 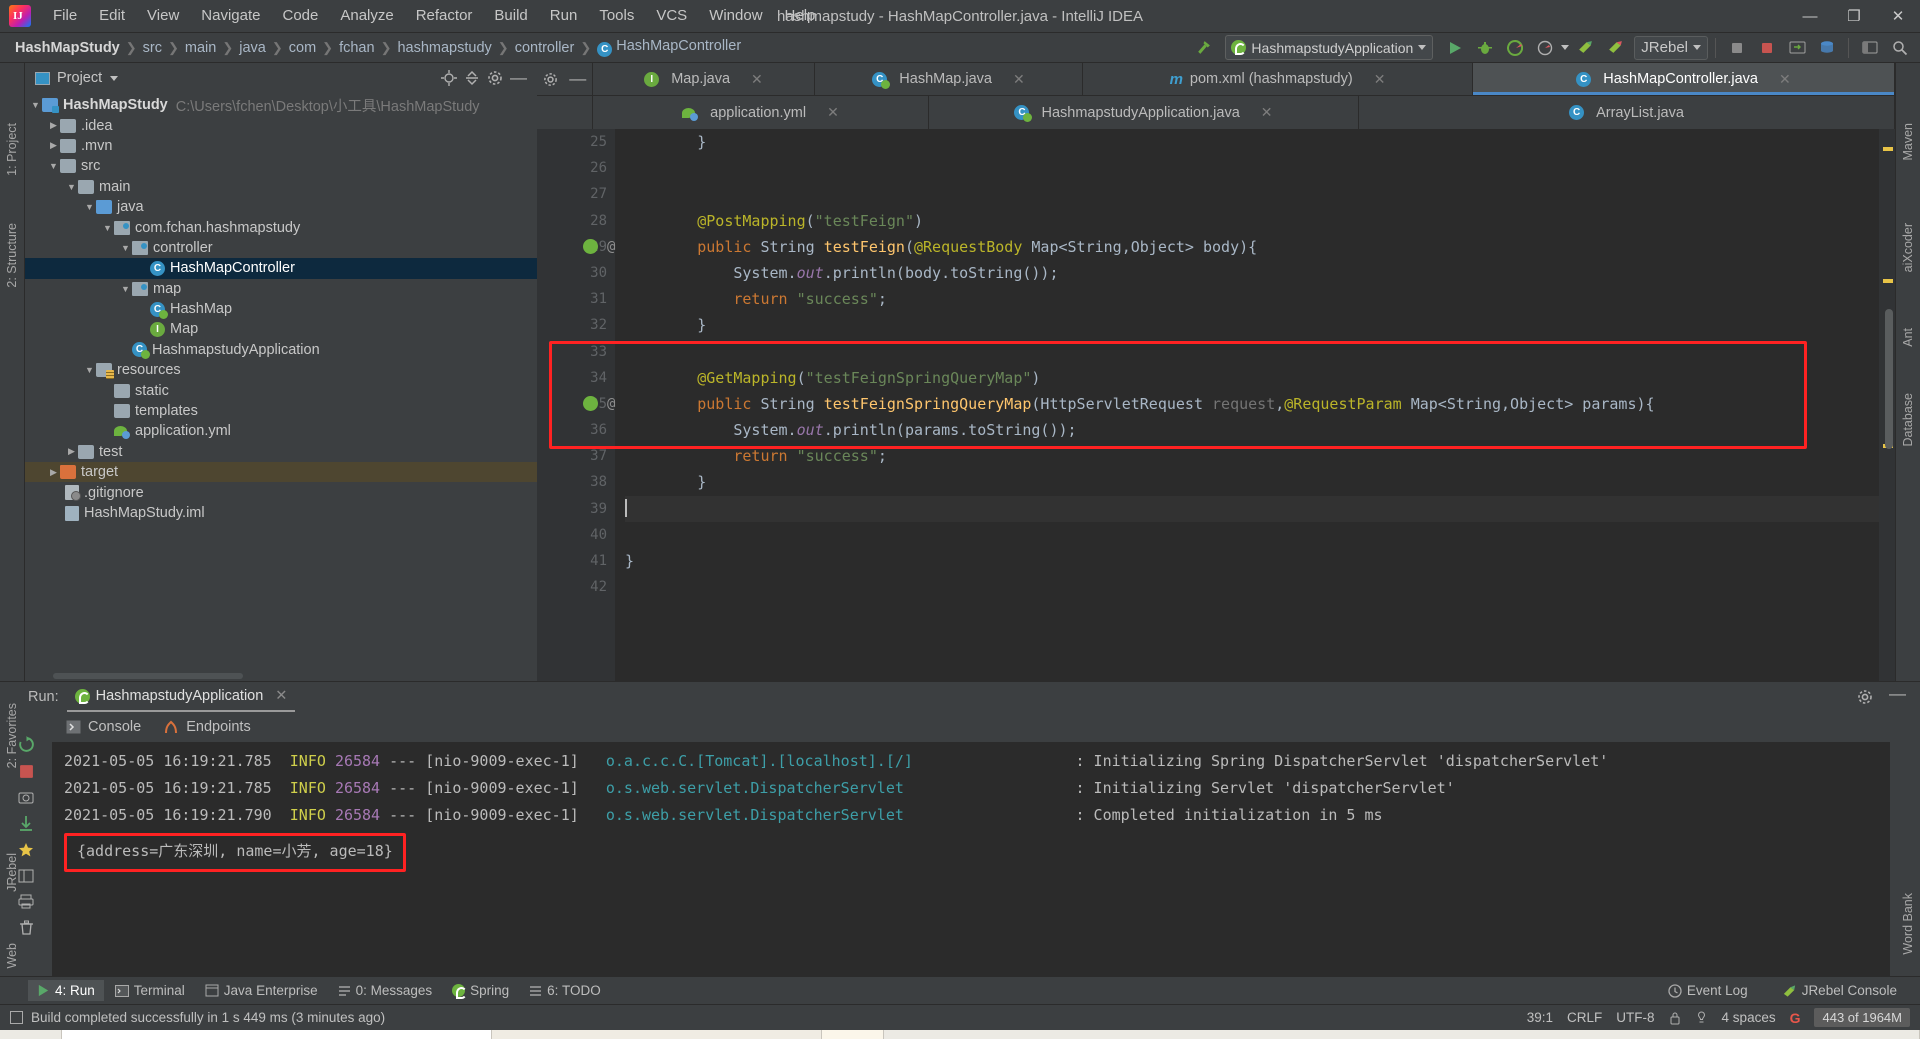 What do you see at coordinates (576, 247) in the screenshot?
I see `line-number: 29 @` at bounding box center [576, 247].